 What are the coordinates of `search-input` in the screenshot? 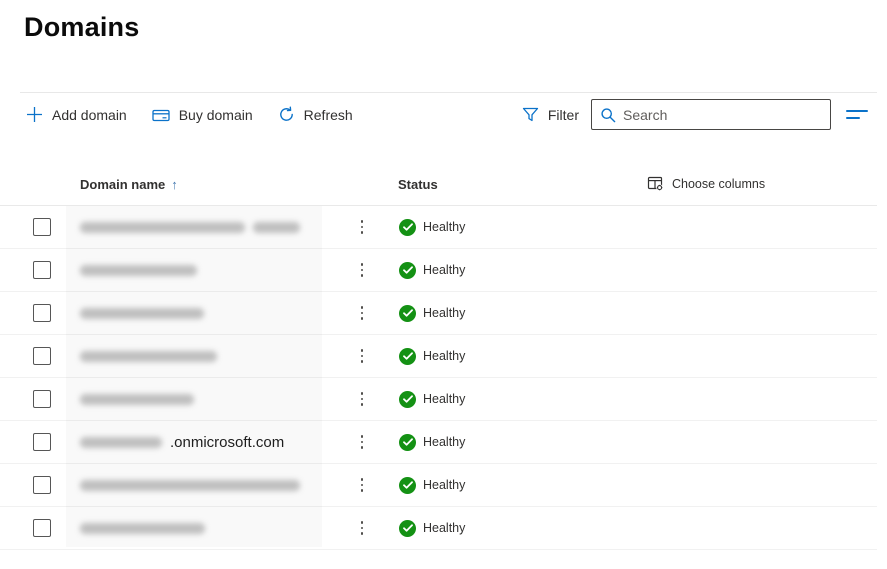 It's located at (722, 114).